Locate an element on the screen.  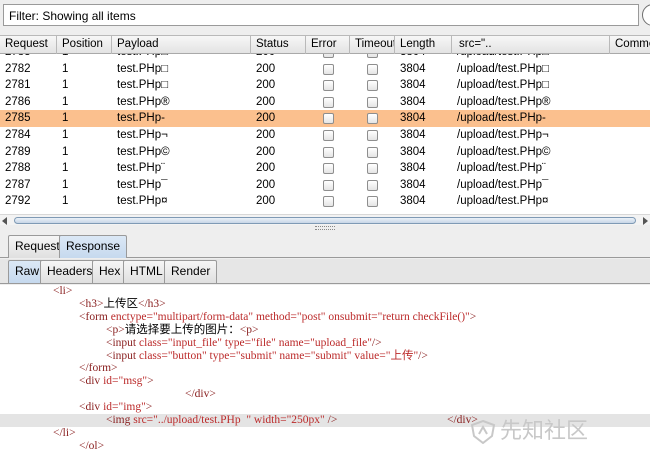
cell-request: 2789 is located at coordinates (18, 151).